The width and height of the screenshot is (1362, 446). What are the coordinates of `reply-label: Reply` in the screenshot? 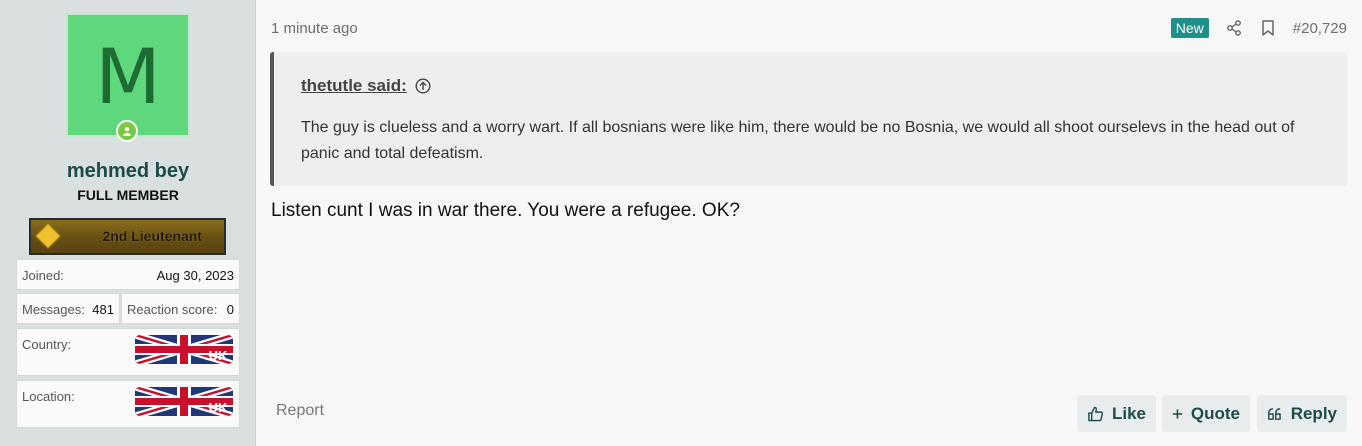 It's located at (1313, 413).